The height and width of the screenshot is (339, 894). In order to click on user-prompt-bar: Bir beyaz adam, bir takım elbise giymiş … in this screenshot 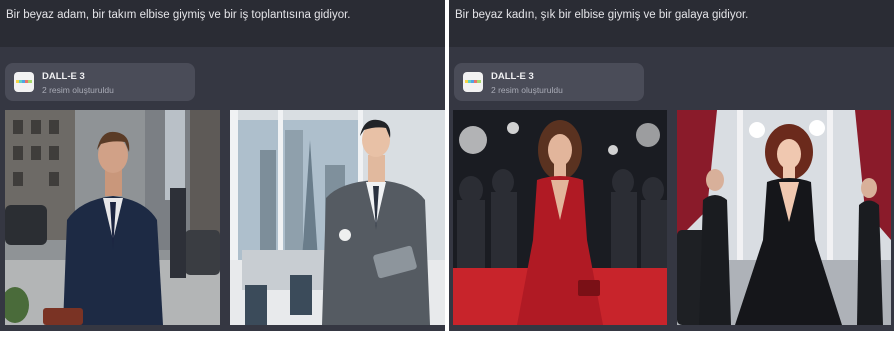, I will do `click(222, 23)`.